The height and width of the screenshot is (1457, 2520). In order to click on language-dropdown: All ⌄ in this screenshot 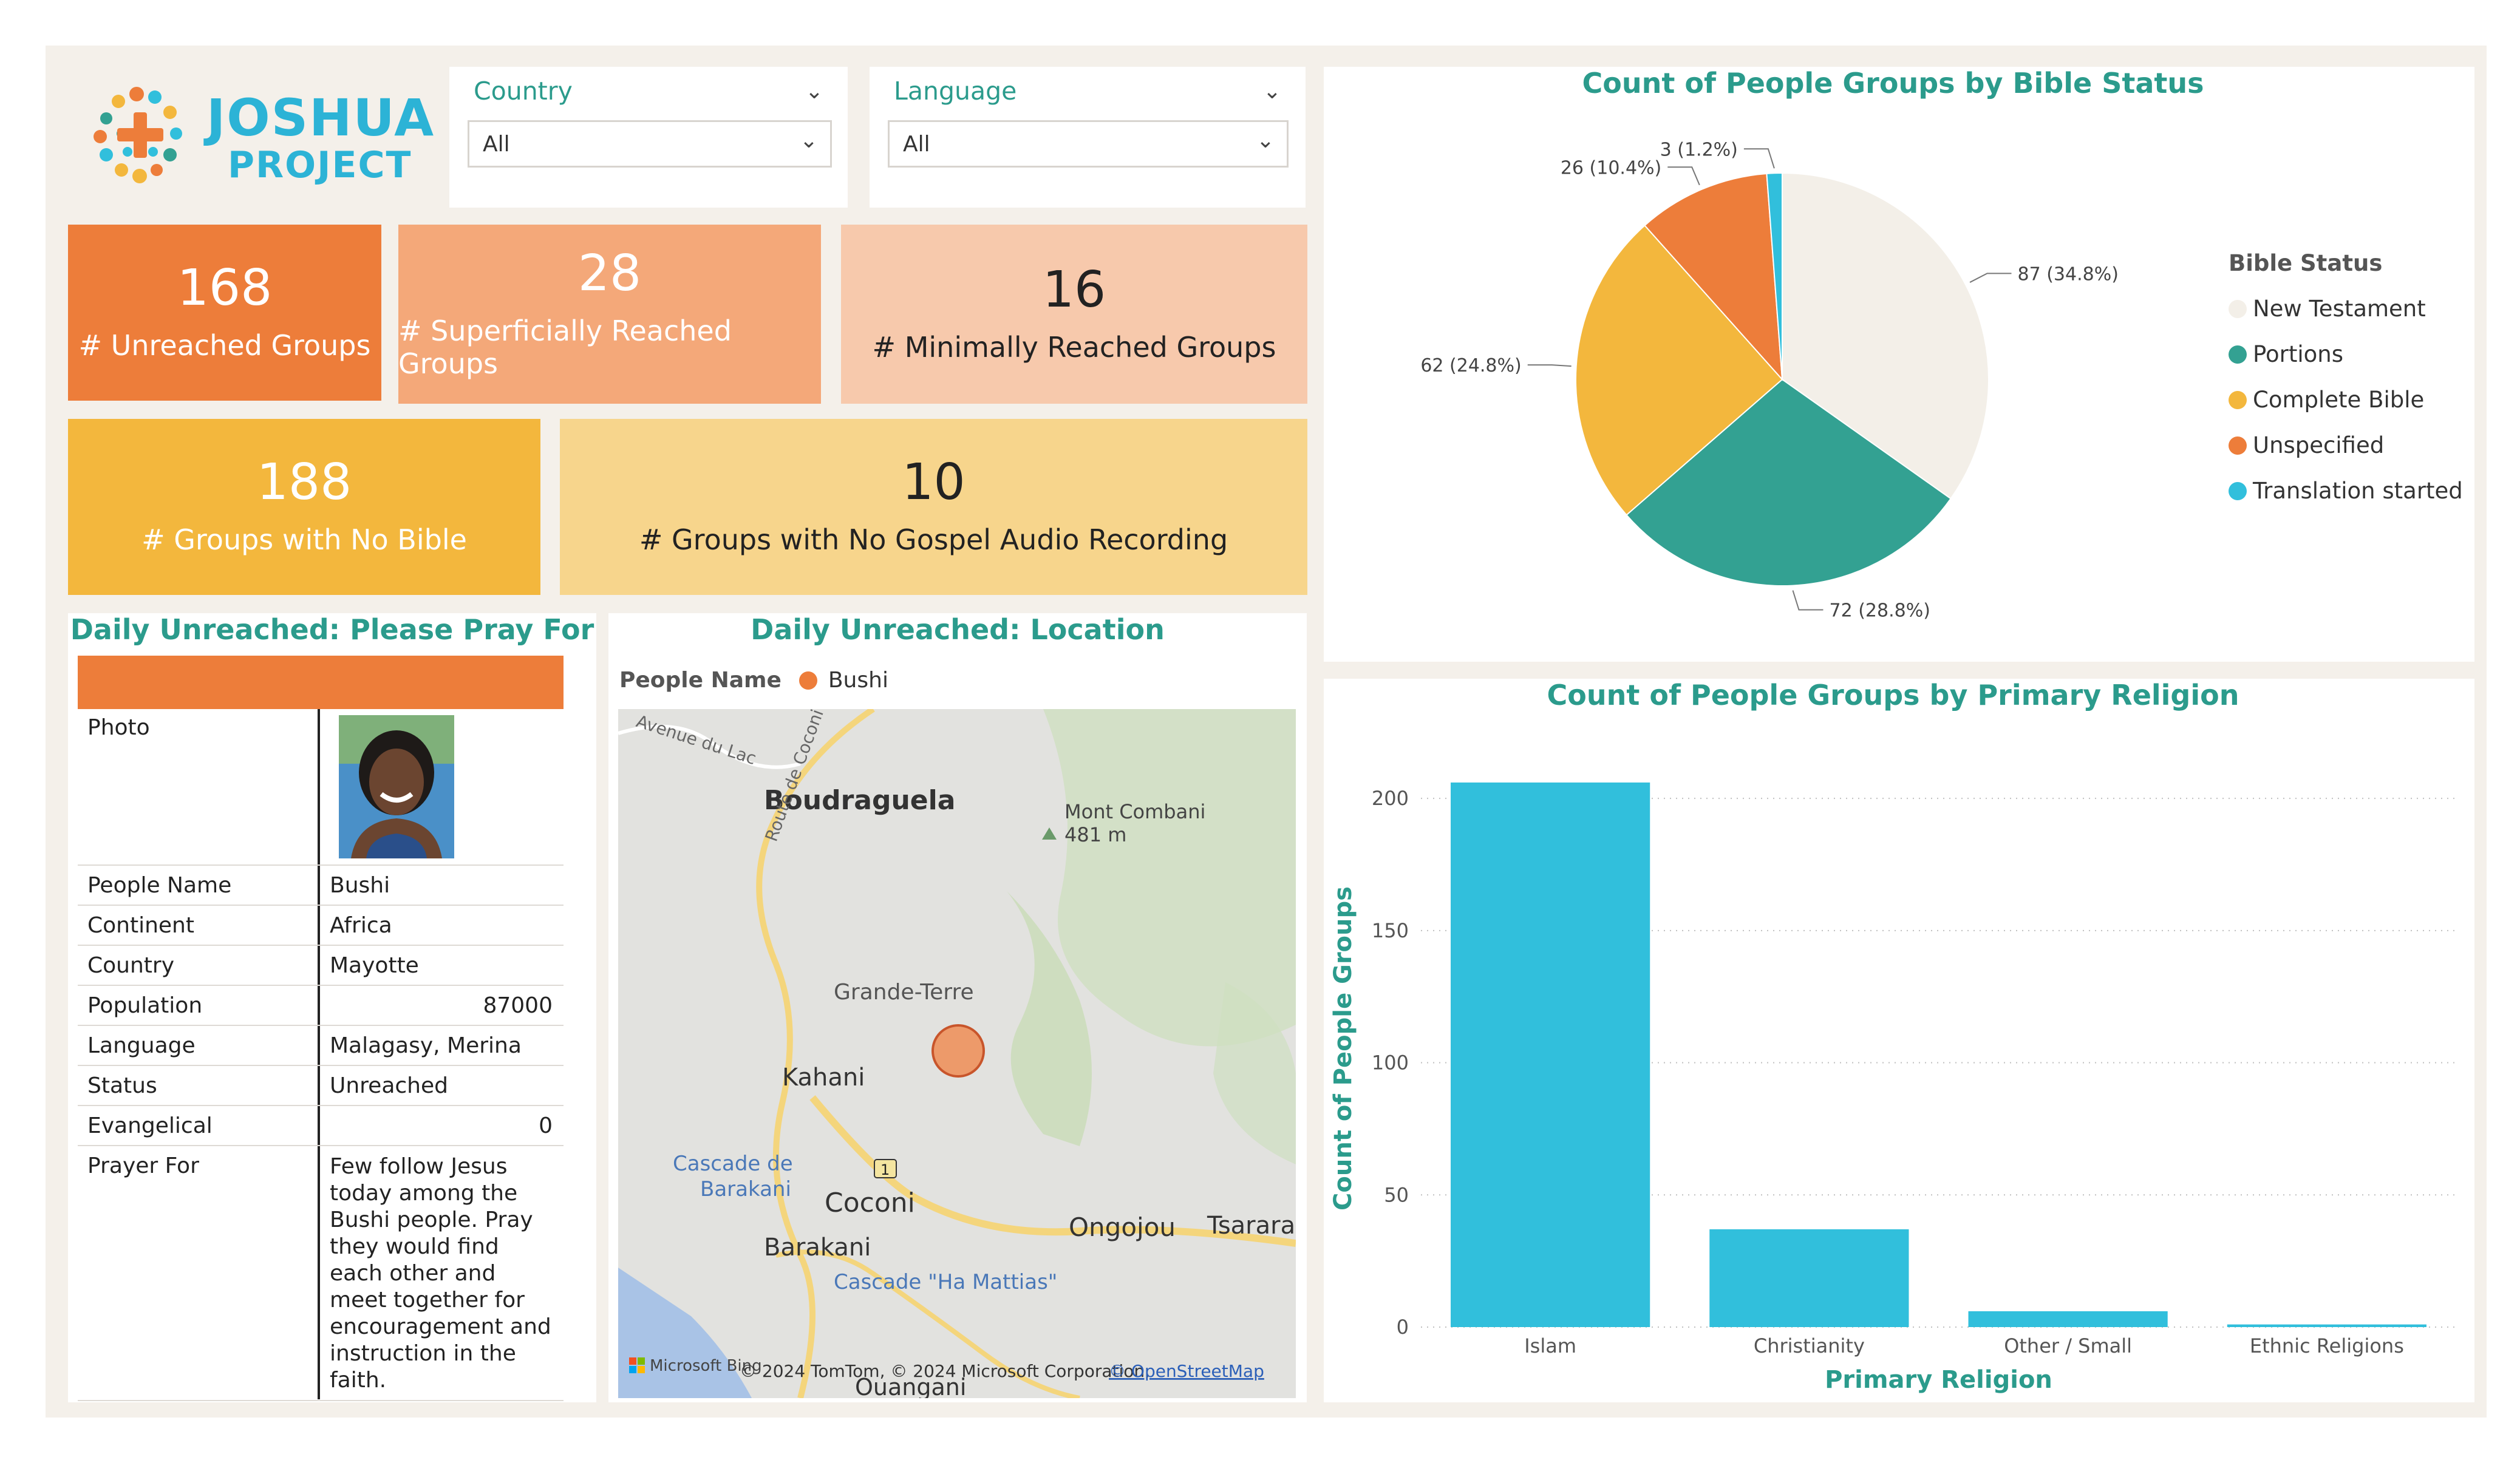, I will do `click(1088, 144)`.